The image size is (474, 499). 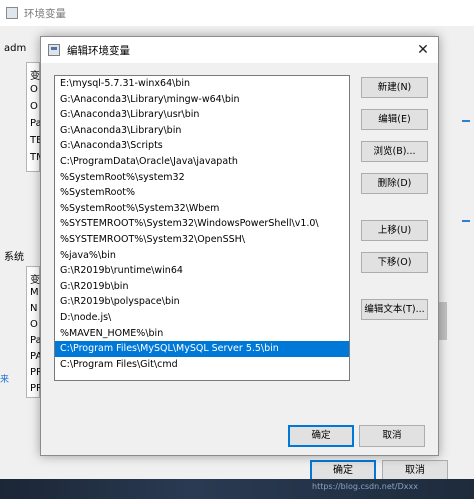 What do you see at coordinates (237, 13) in the screenshot?
I see `parent-titlebar: 环境变量` at bounding box center [237, 13].